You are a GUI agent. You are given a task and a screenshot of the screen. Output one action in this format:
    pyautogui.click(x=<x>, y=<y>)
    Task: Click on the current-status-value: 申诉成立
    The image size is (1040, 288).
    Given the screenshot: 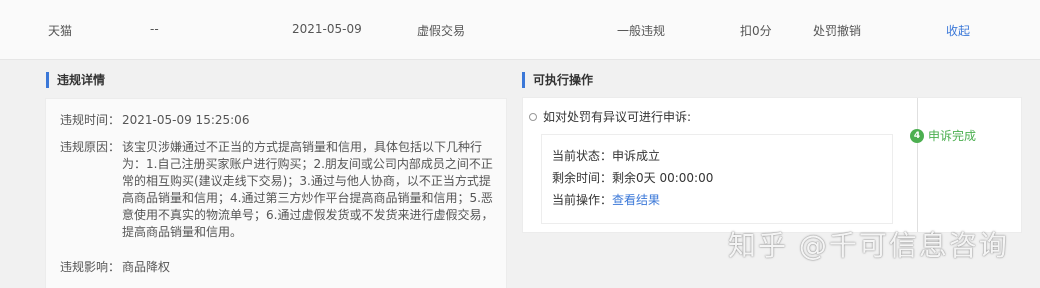 What is the action you would take?
    pyautogui.click(x=636, y=156)
    